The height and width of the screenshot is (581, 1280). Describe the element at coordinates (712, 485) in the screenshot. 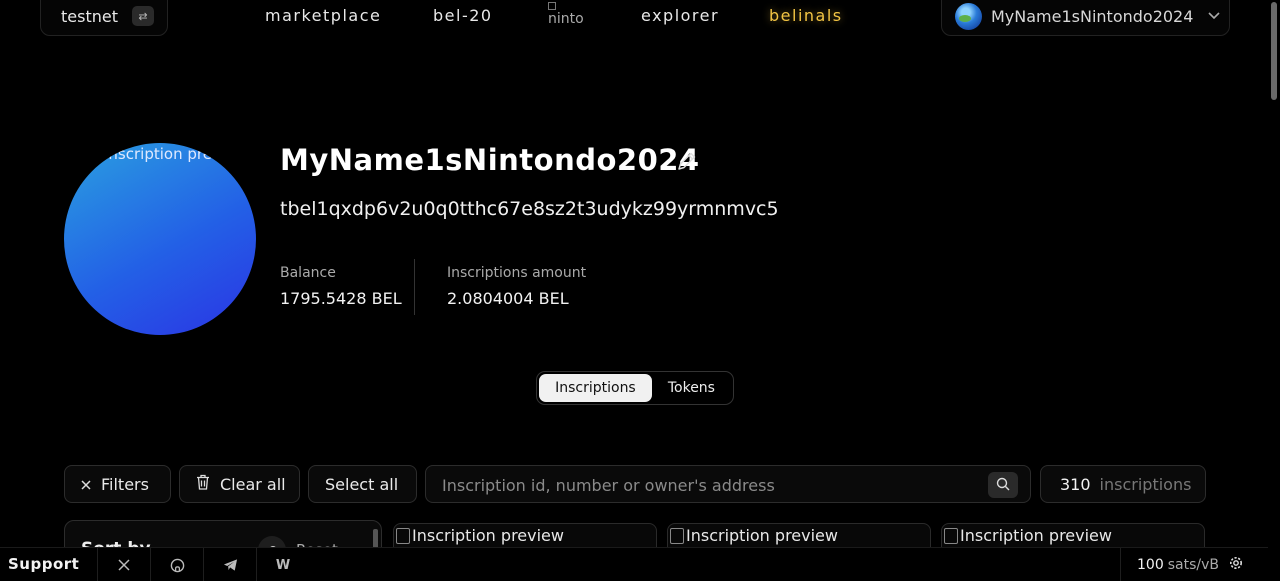

I see `search-input` at that location.